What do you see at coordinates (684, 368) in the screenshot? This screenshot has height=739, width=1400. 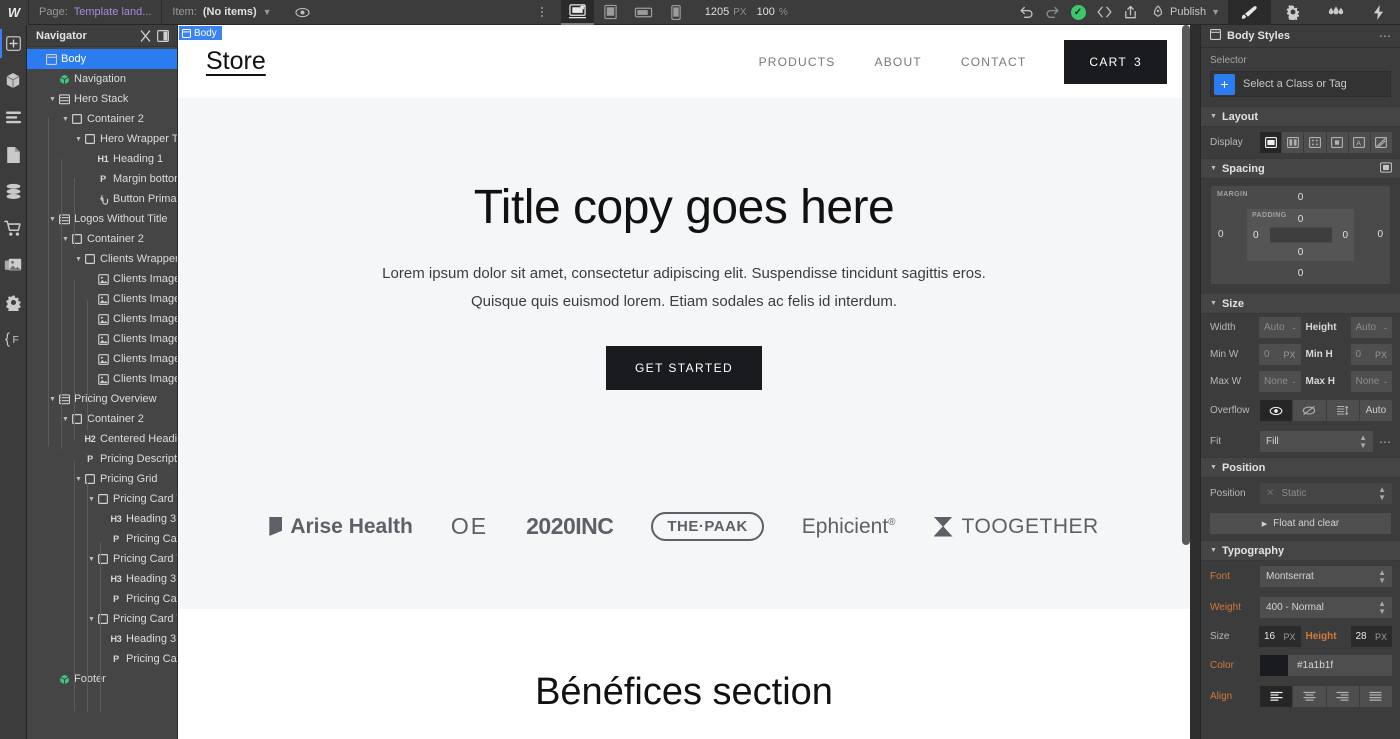 I see `get-started-button: GET STARTED` at bounding box center [684, 368].